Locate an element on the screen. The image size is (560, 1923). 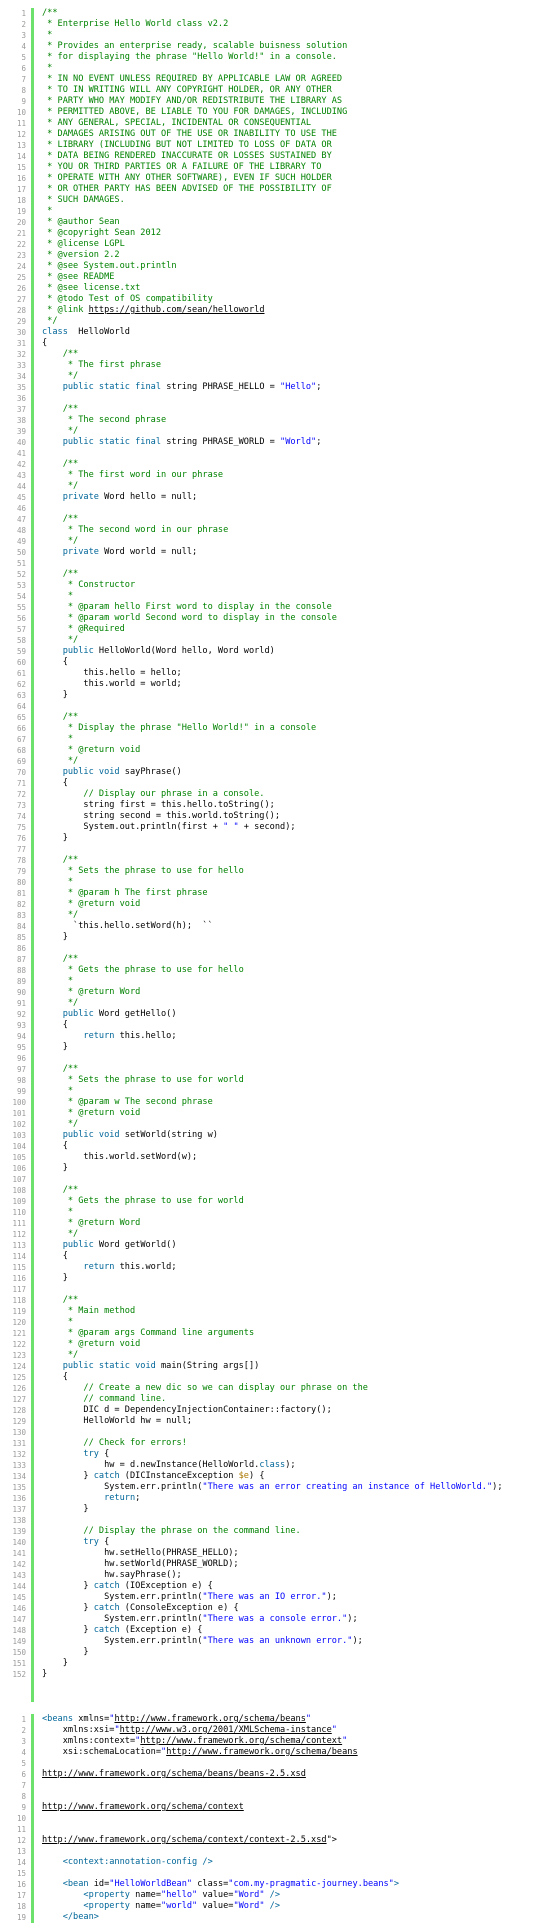
line-number: 83 is located at coordinates (21, 915).